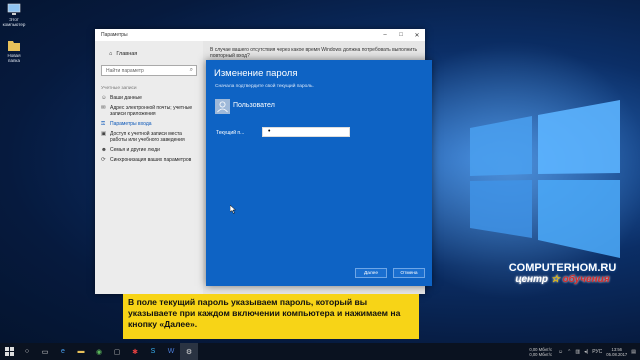 The height and width of the screenshot is (360, 640). I want to click on desktop-icon-this-pc: Этот компьютер, so click(14, 14).